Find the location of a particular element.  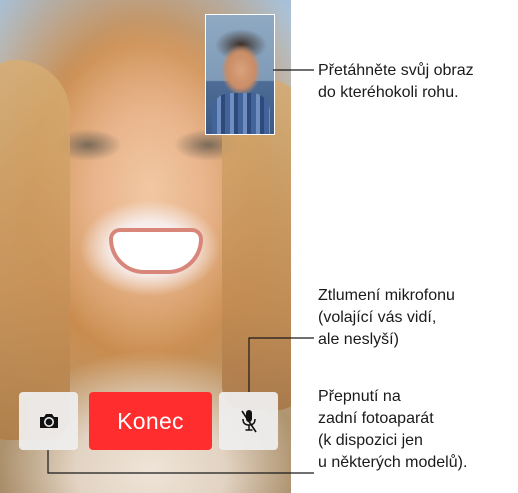

annotation-line: u některých modelů). is located at coordinates (393, 462).